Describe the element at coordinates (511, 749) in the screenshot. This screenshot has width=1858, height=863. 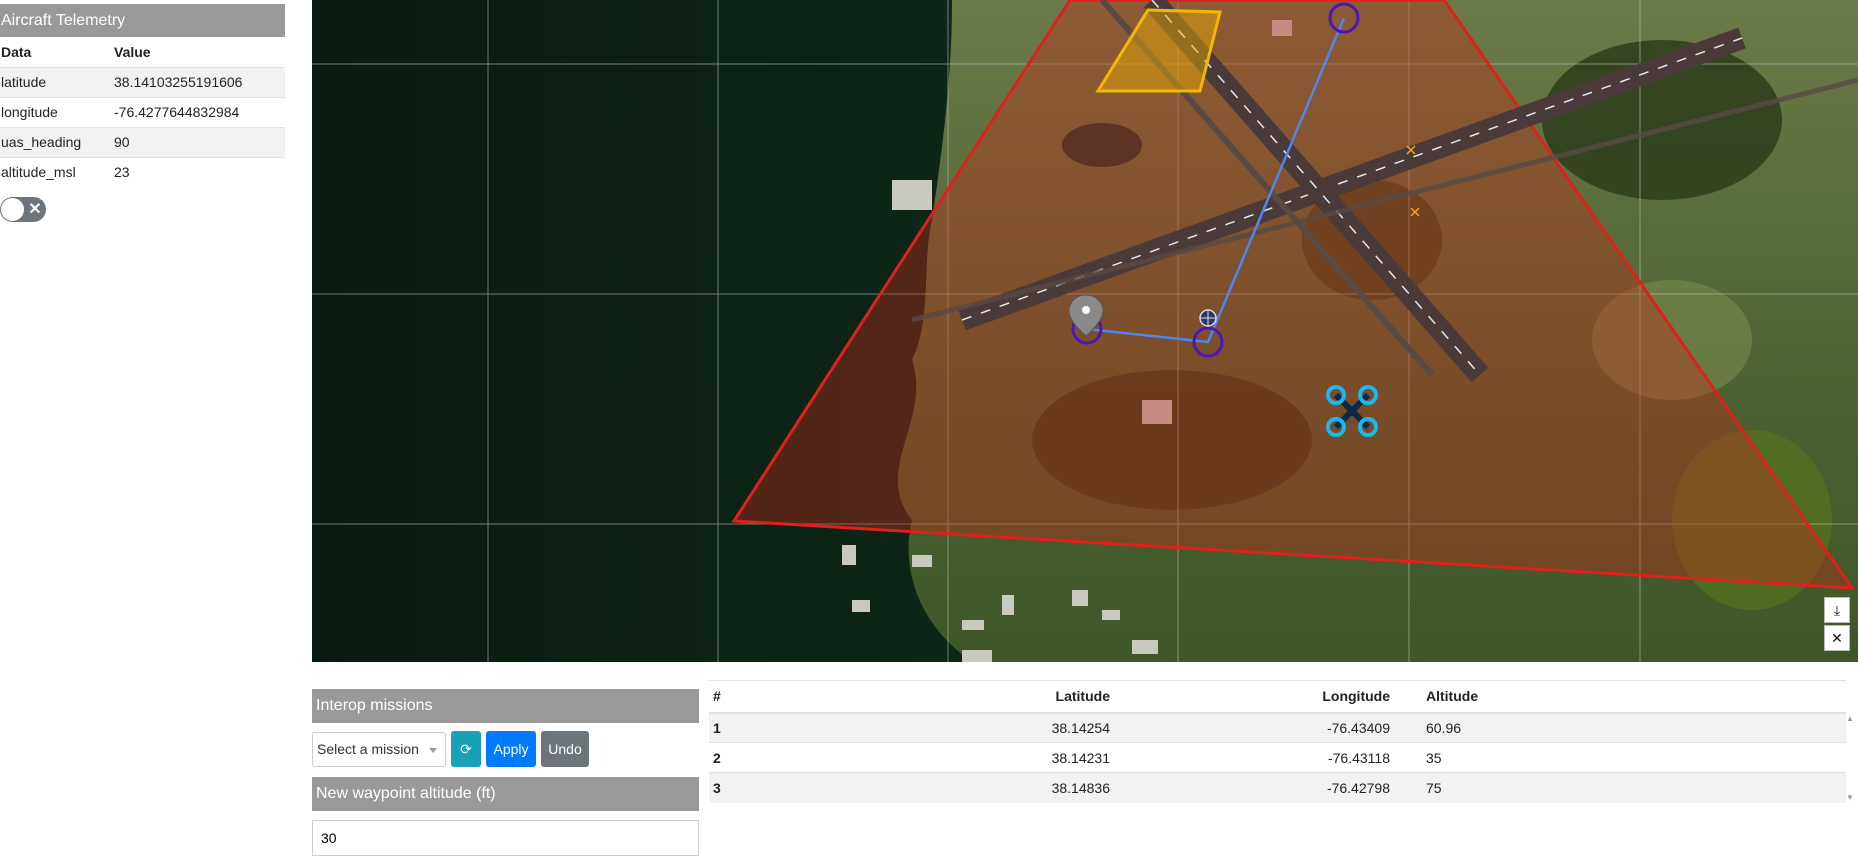
I see `apply-button: Apply` at that location.